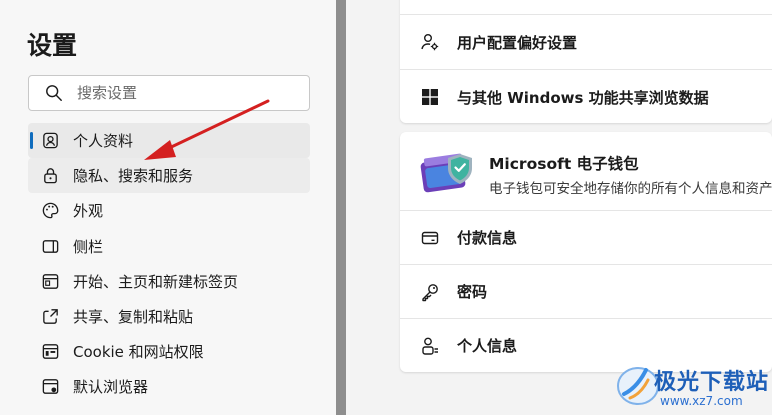 The image size is (772, 415). I want to click on sidebar-item-label: 共享、复制和粘贴, so click(133, 317).